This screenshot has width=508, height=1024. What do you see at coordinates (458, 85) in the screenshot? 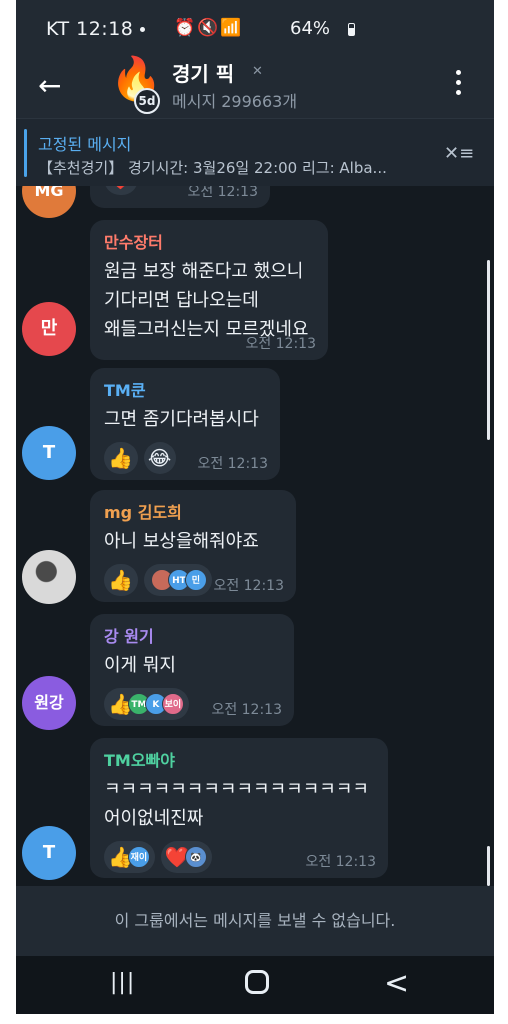
I see `more-menu-icon` at bounding box center [458, 85].